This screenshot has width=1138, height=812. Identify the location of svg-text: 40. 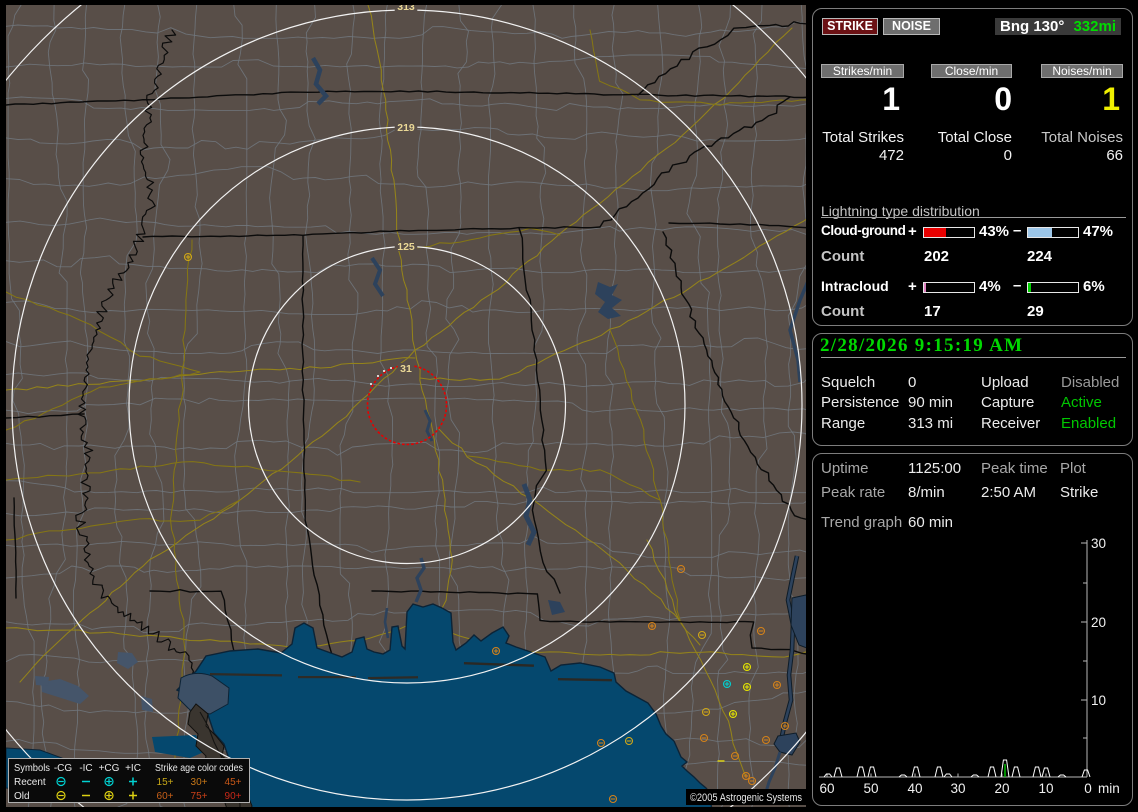
(914, 788).